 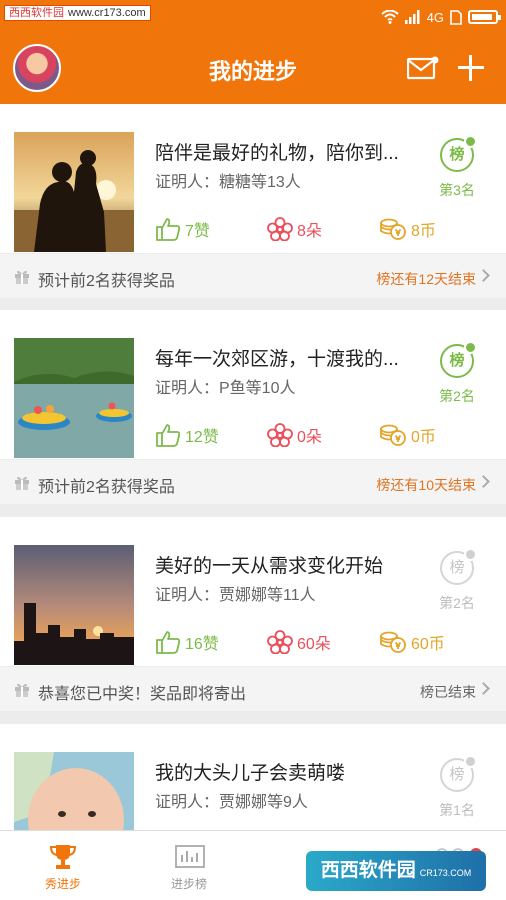 I want to click on flower-stat: 0朵, so click(x=294, y=435).